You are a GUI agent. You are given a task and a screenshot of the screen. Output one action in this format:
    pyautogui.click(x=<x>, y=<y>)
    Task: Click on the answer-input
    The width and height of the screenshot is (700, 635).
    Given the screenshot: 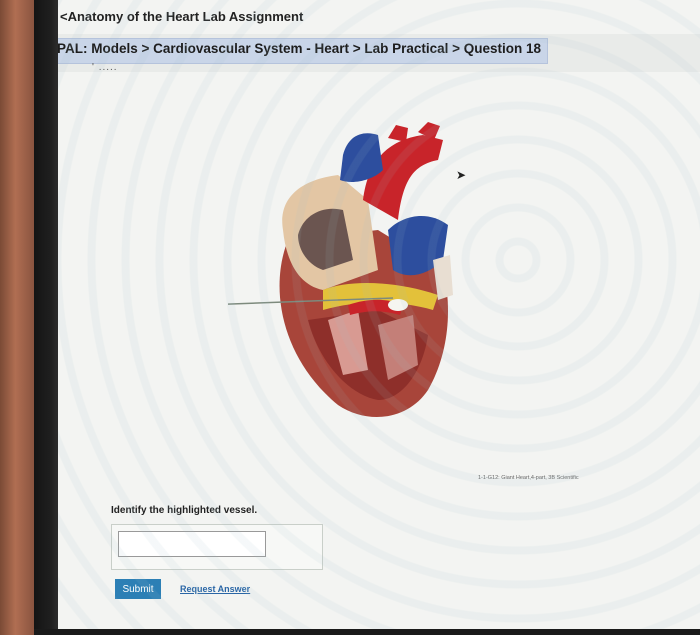 What is the action you would take?
    pyautogui.click(x=192, y=544)
    